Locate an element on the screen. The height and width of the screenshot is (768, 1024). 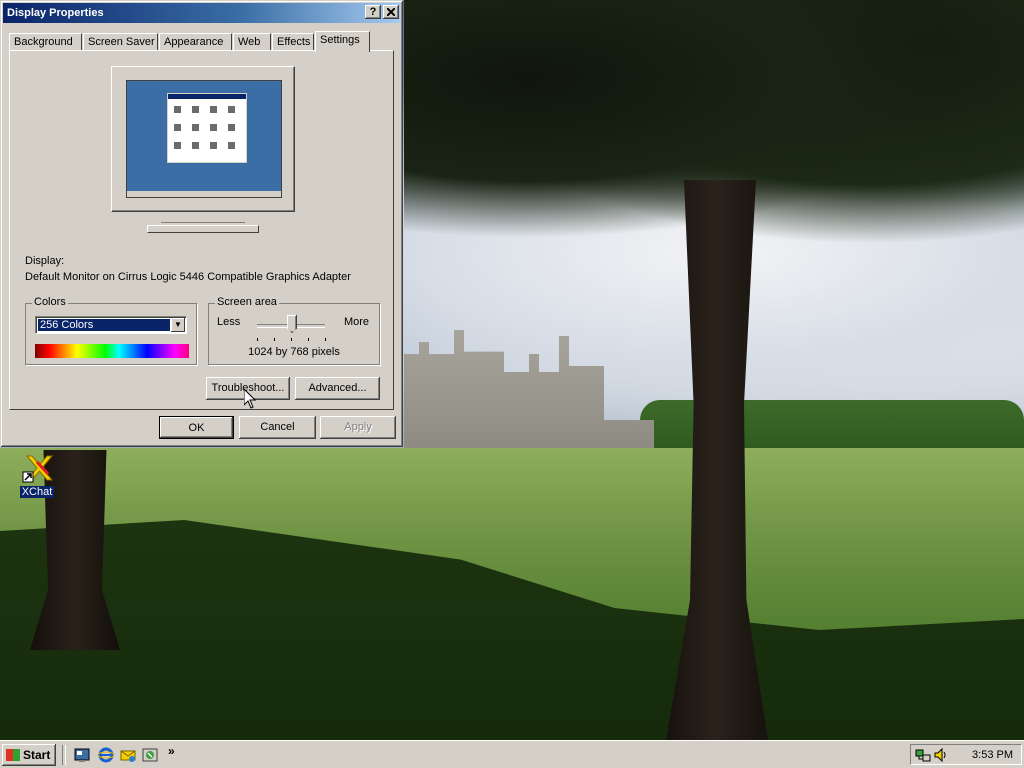
preview-window is located at coordinates (207, 128).